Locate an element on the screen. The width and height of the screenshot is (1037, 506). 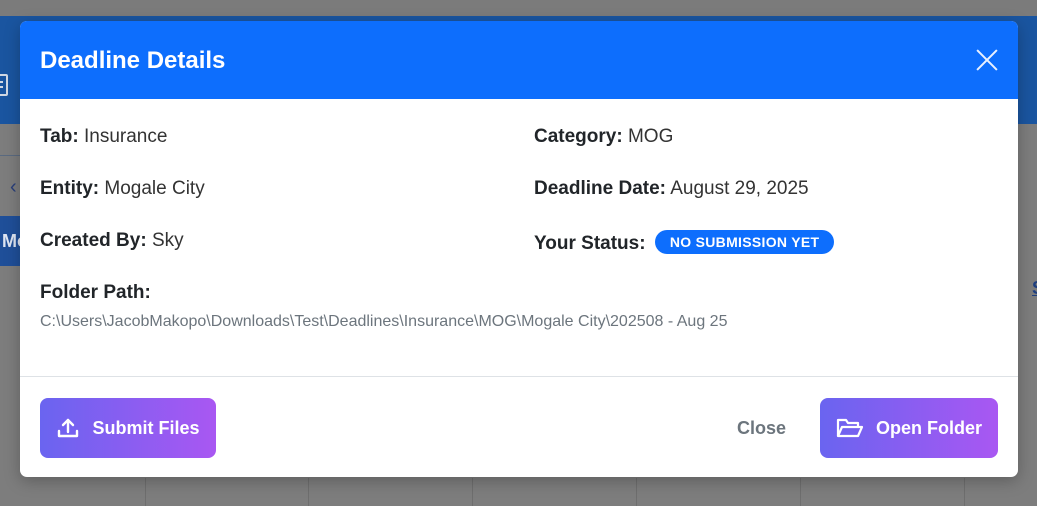
created-by-value: Sky is located at coordinates (167, 240).